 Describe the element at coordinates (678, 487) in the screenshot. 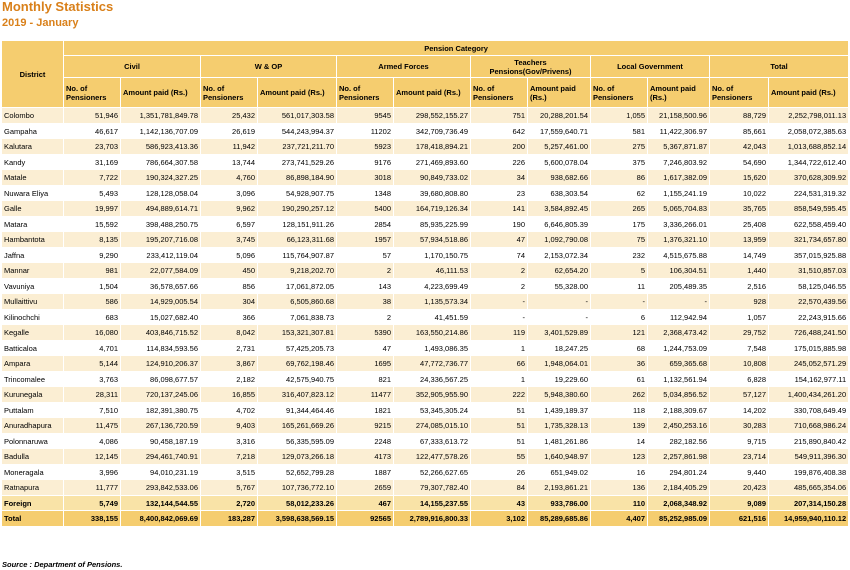

I see `amount-cell: 2,184,405.29` at that location.